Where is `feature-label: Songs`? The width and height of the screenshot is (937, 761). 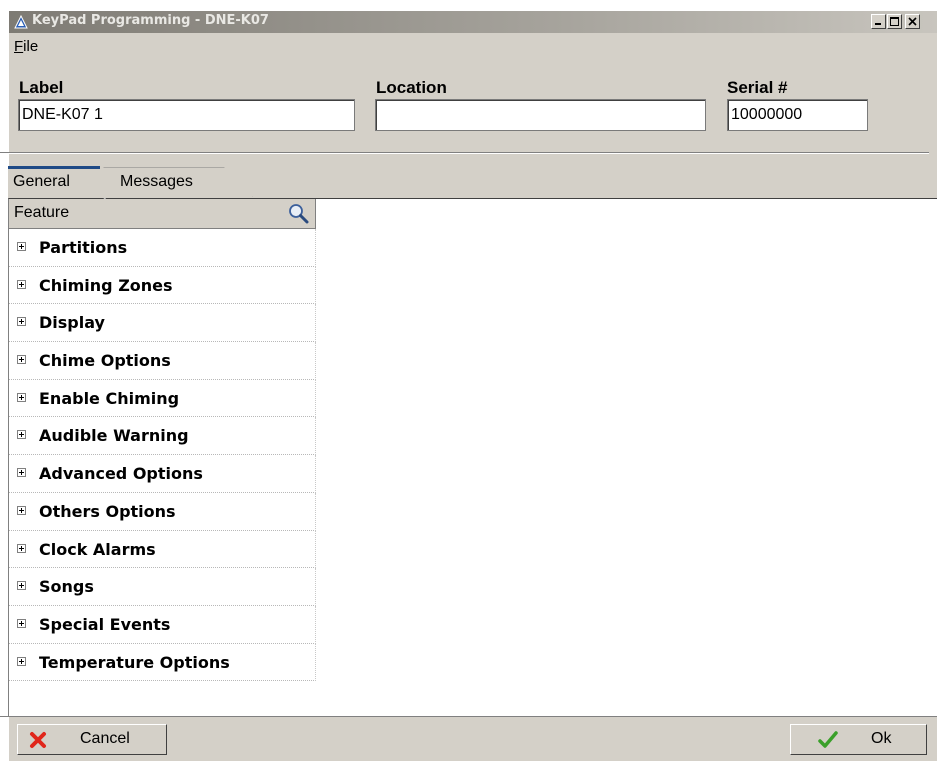 feature-label: Songs is located at coordinates (66, 587).